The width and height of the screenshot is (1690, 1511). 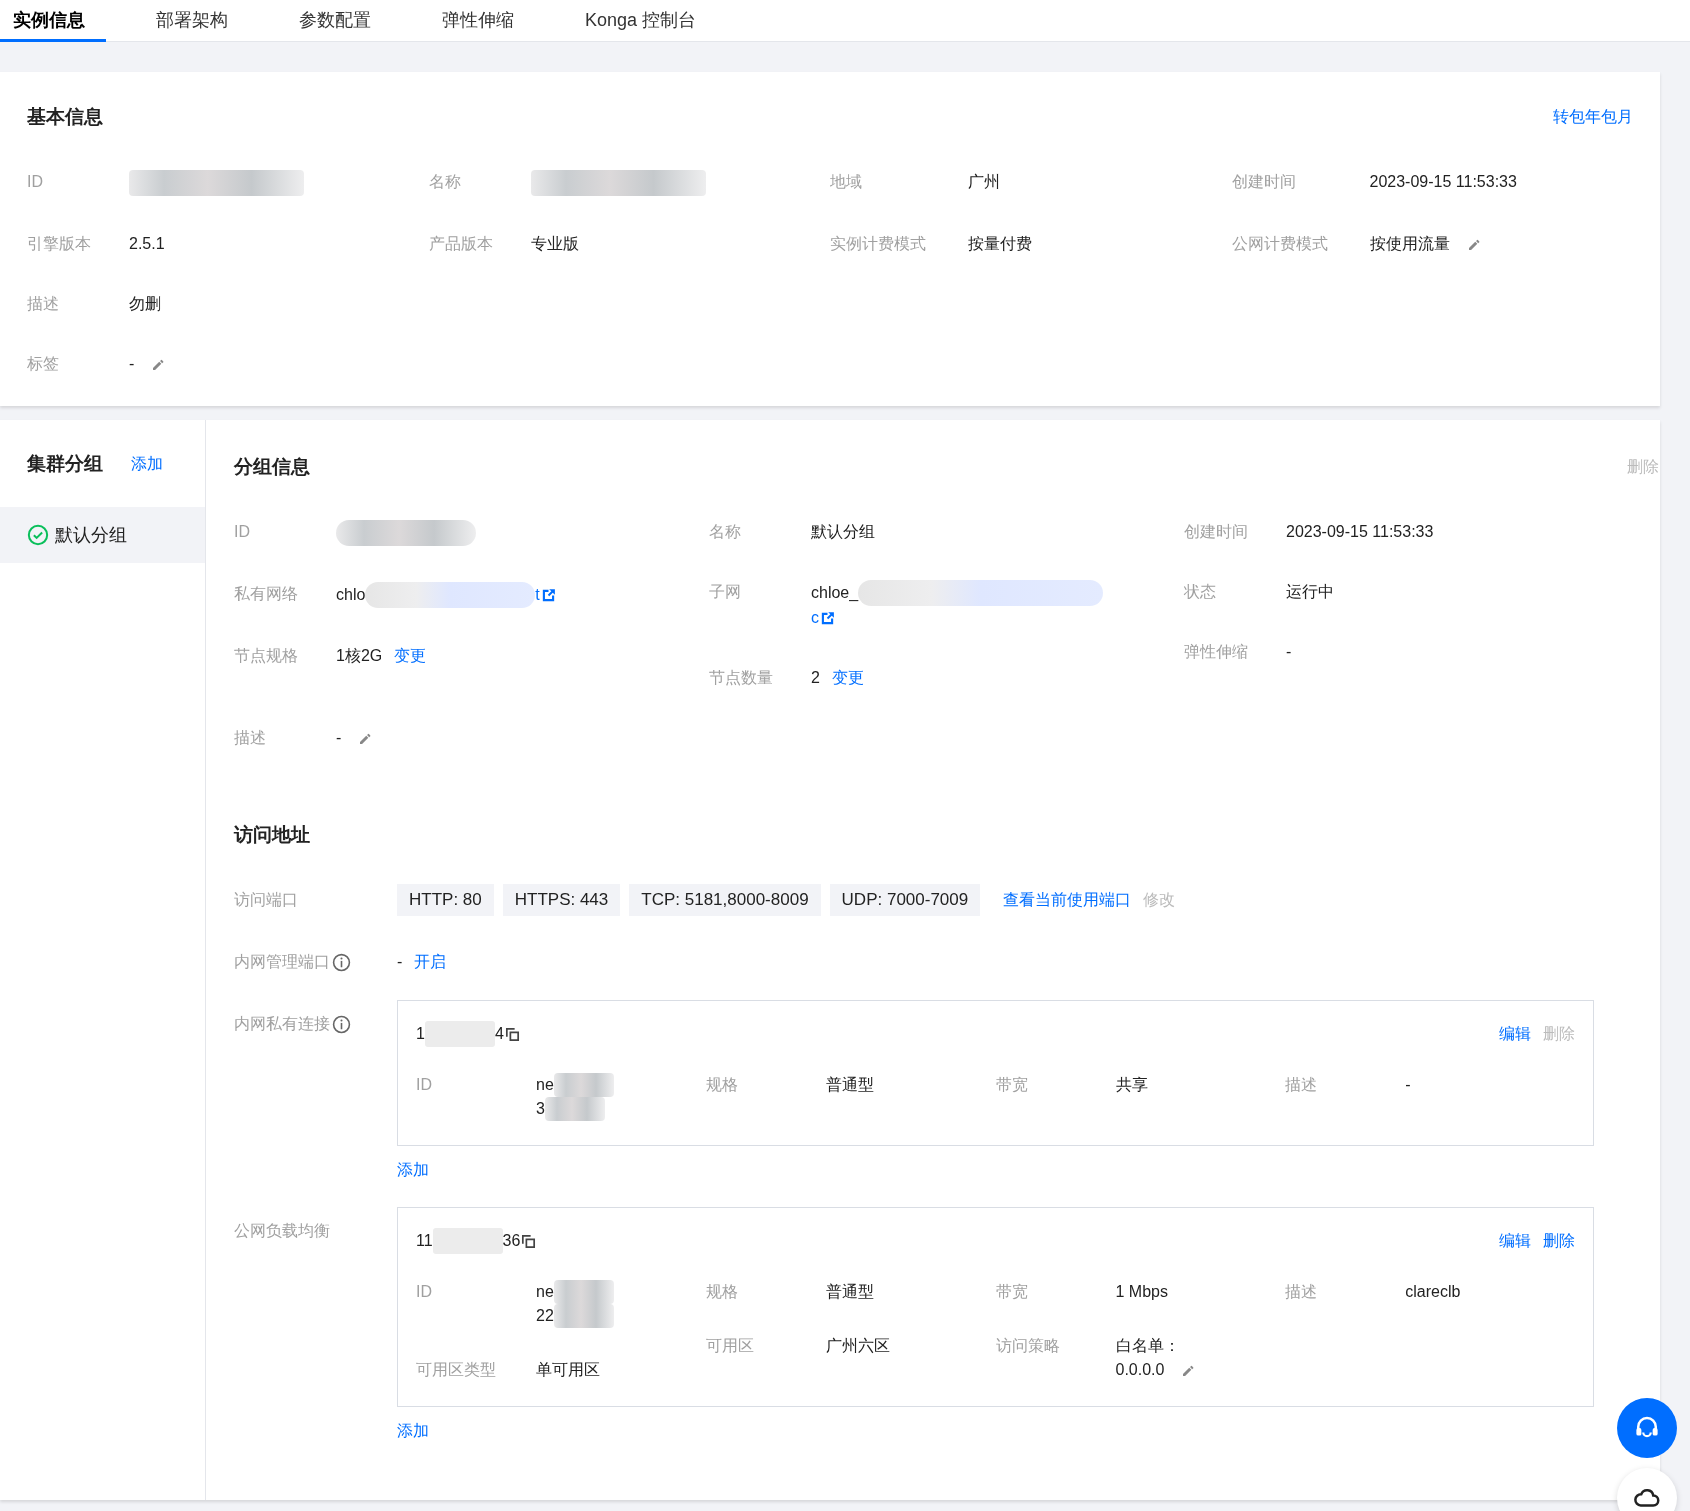 What do you see at coordinates (1131, 1085) in the screenshot?
I see `field-value: 共享` at bounding box center [1131, 1085].